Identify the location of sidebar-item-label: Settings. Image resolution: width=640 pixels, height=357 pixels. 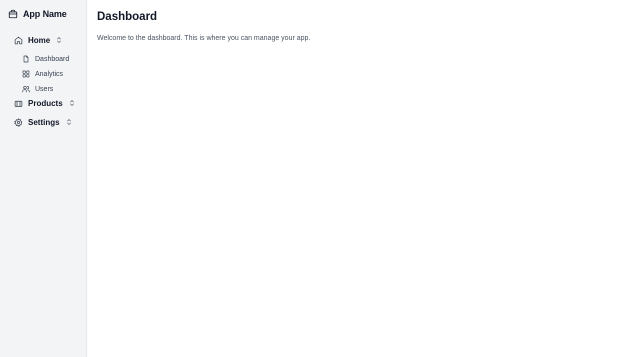
(44, 122).